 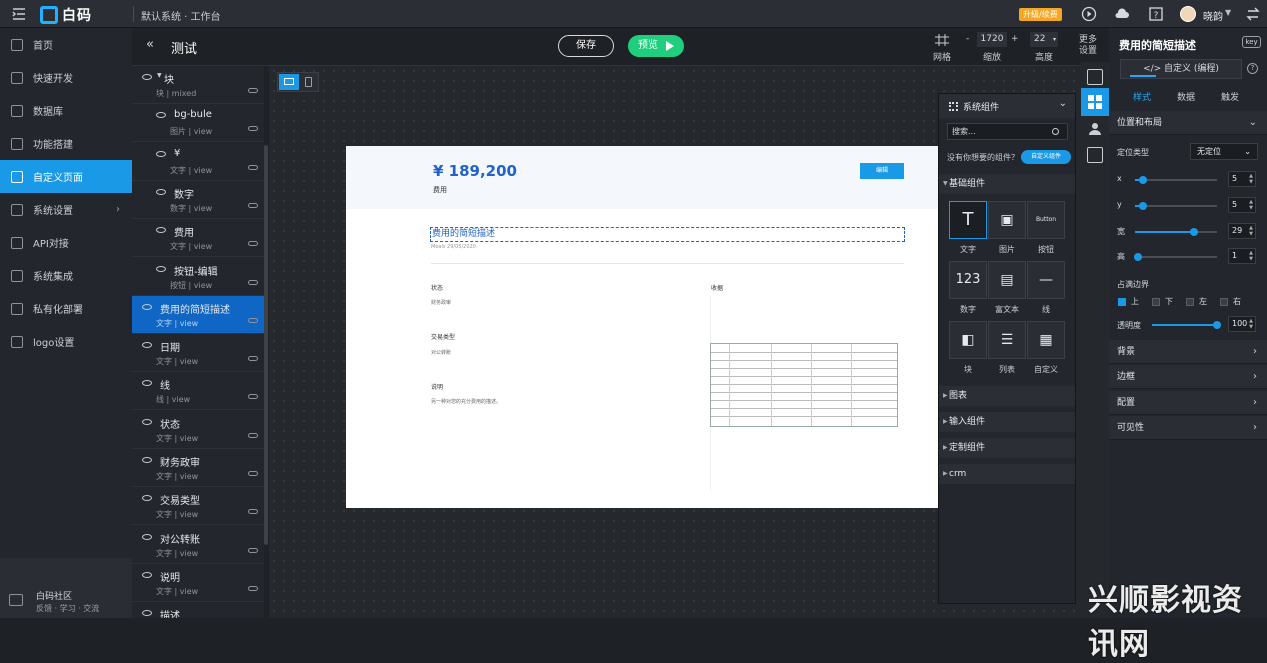 What do you see at coordinates (66, 341) in the screenshot?
I see `sidebar-item-logo: logo设置` at bounding box center [66, 341].